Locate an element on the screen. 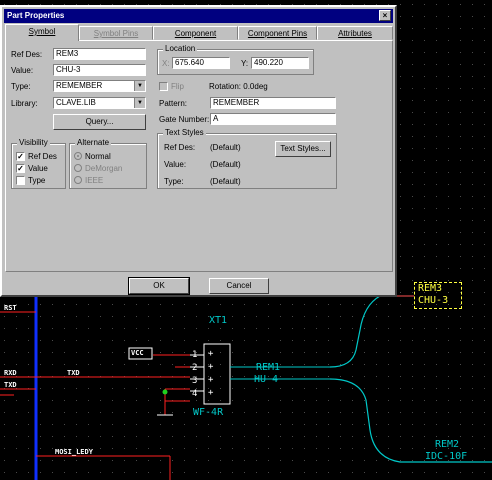 The height and width of the screenshot is (480, 492). ok-button: OK is located at coordinates (159, 286).